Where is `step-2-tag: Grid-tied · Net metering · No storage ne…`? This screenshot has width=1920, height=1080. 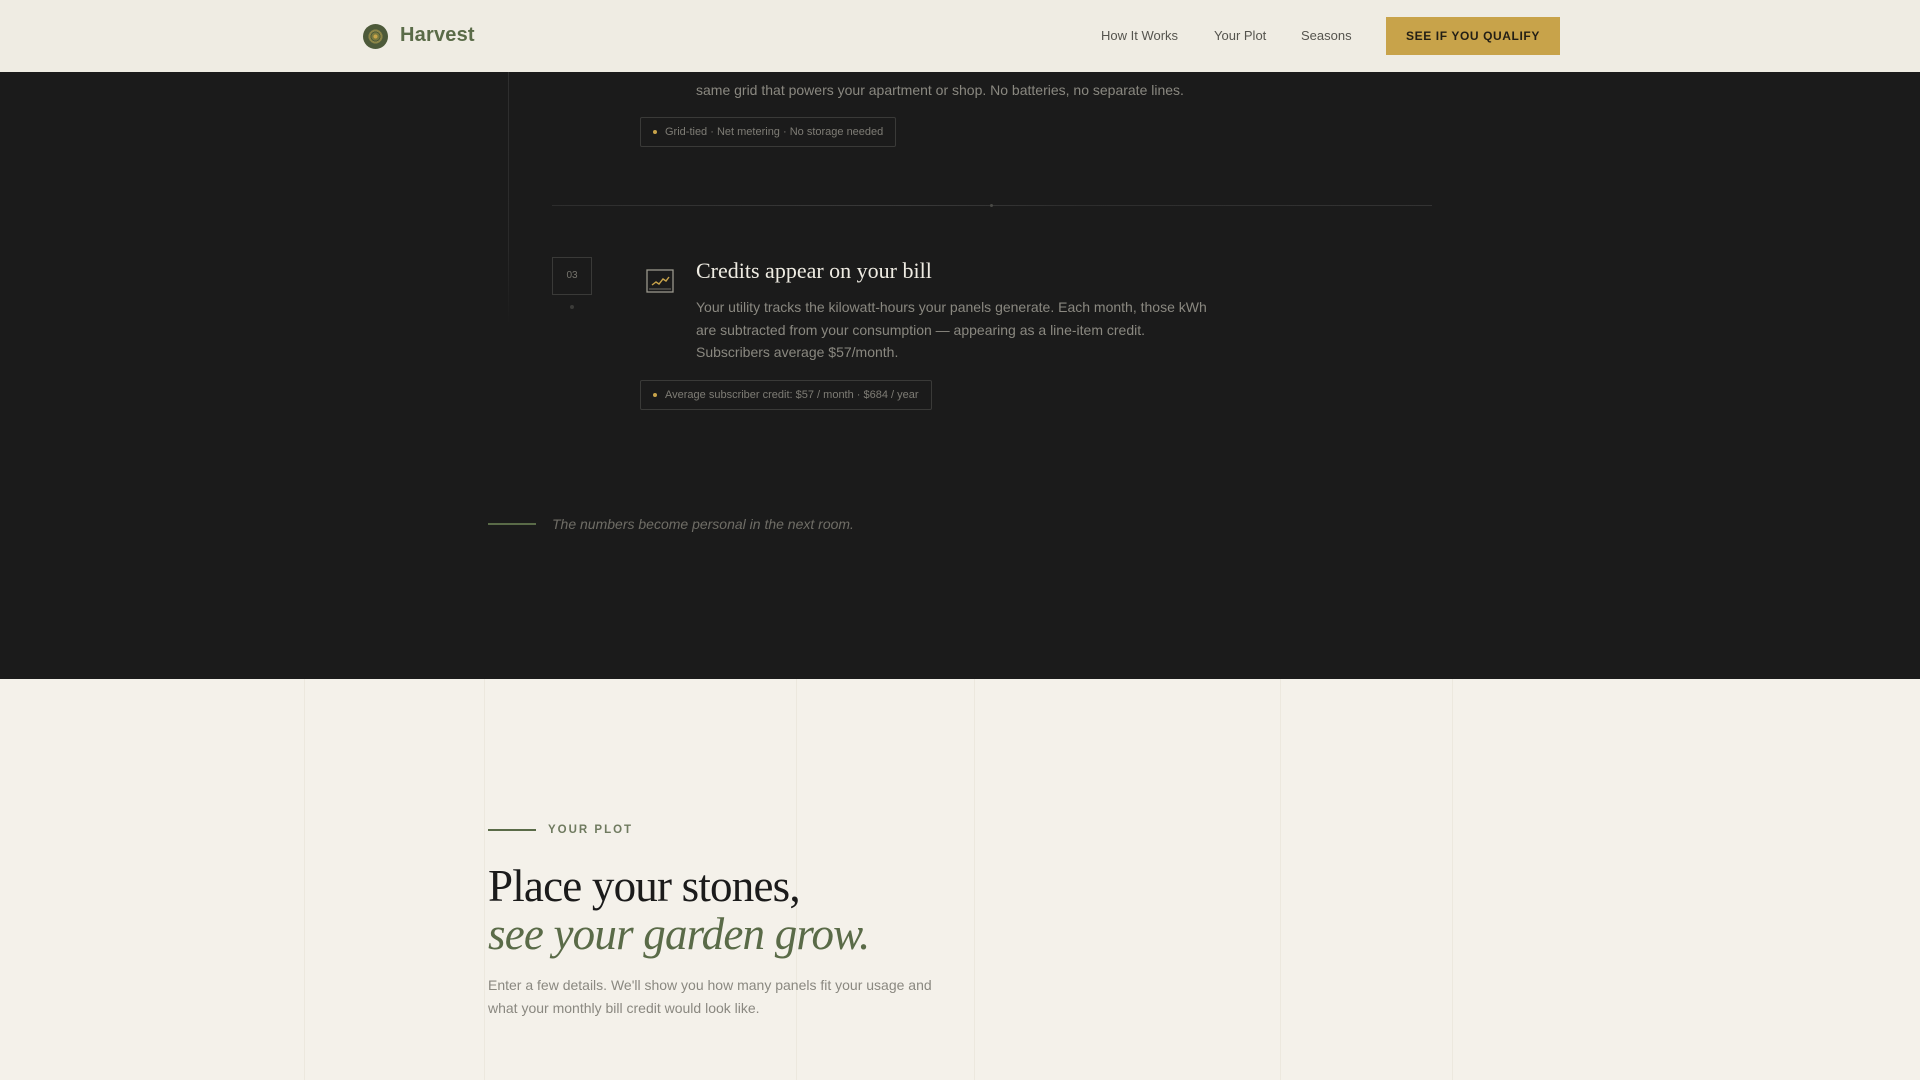
step-2-tag: Grid-tied · Net metering · No storage ne… is located at coordinates (768, 132).